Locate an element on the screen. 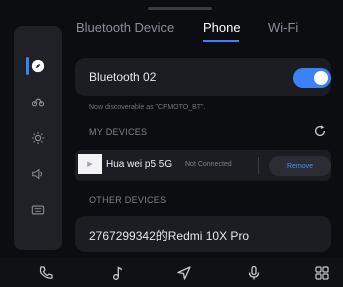  sidebar-item-vehicle is located at coordinates (38, 102).